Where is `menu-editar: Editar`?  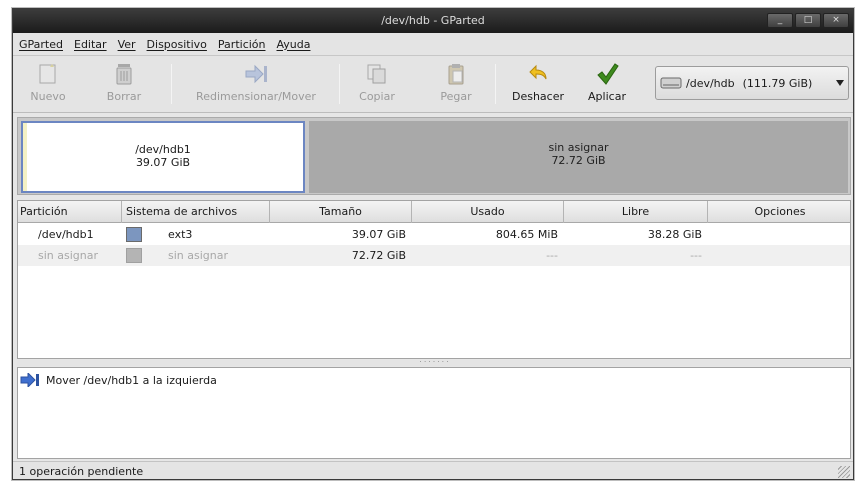
menu-editar: Editar is located at coordinates (90, 44).